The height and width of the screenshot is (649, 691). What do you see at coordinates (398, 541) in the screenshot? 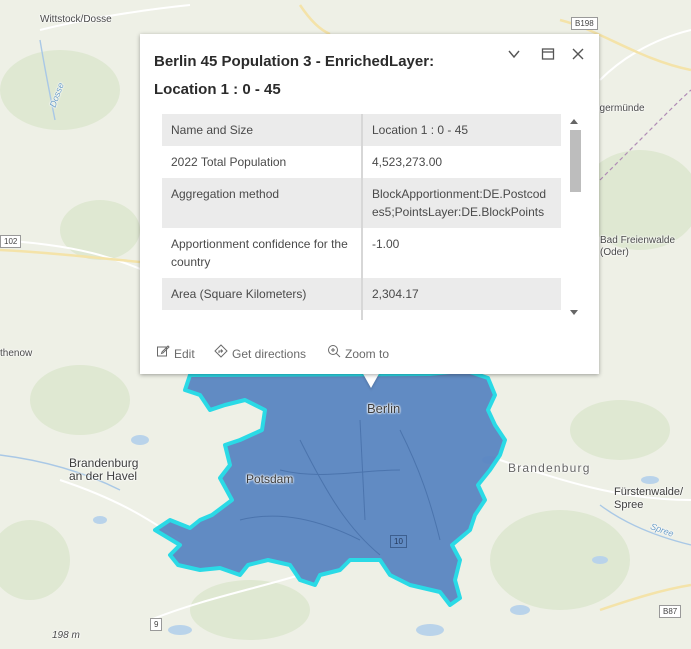
I see `road-shield-10: 10` at bounding box center [398, 541].